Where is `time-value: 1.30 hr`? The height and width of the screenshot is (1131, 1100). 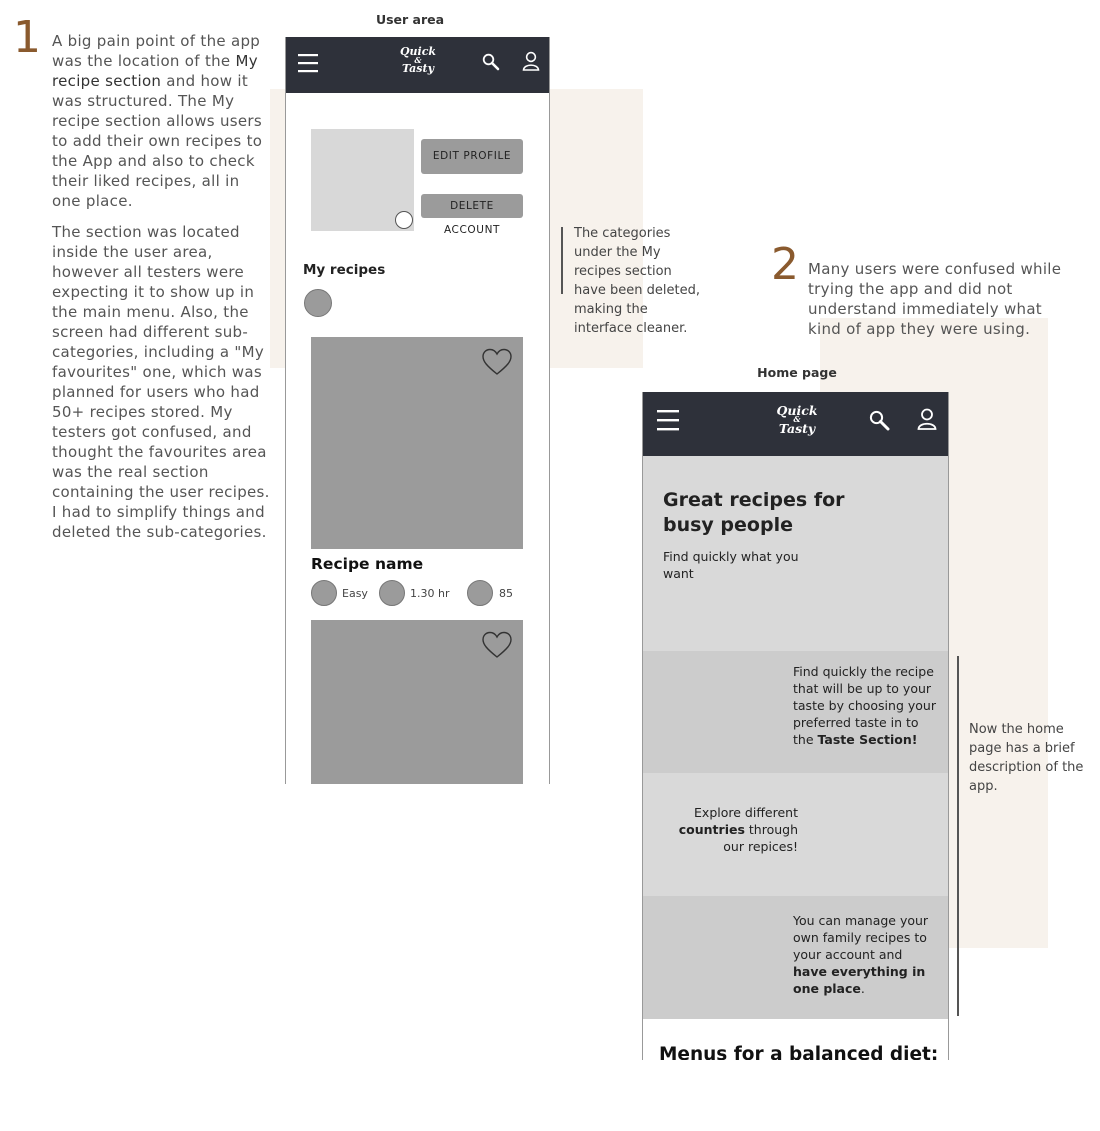
time-value: 1.30 hr is located at coordinates (430, 593).